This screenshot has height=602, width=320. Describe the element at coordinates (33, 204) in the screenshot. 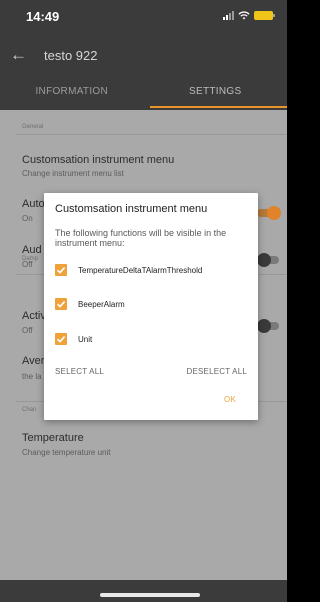

I see `auto-setting-title: Auto` at that location.